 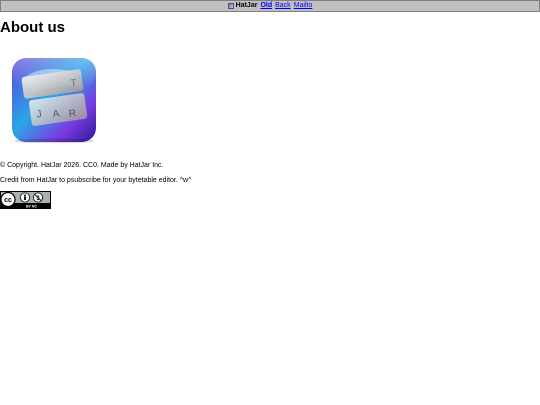 I want to click on hatjar-logo-image: T J A R, so click(x=54, y=100).